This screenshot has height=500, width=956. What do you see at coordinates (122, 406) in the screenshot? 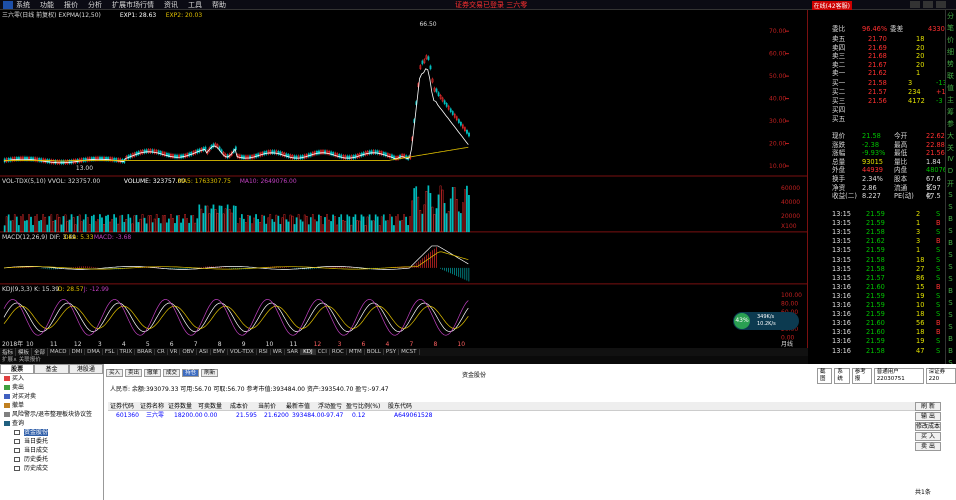
I see `column-header: 证券代码` at bounding box center [122, 406].